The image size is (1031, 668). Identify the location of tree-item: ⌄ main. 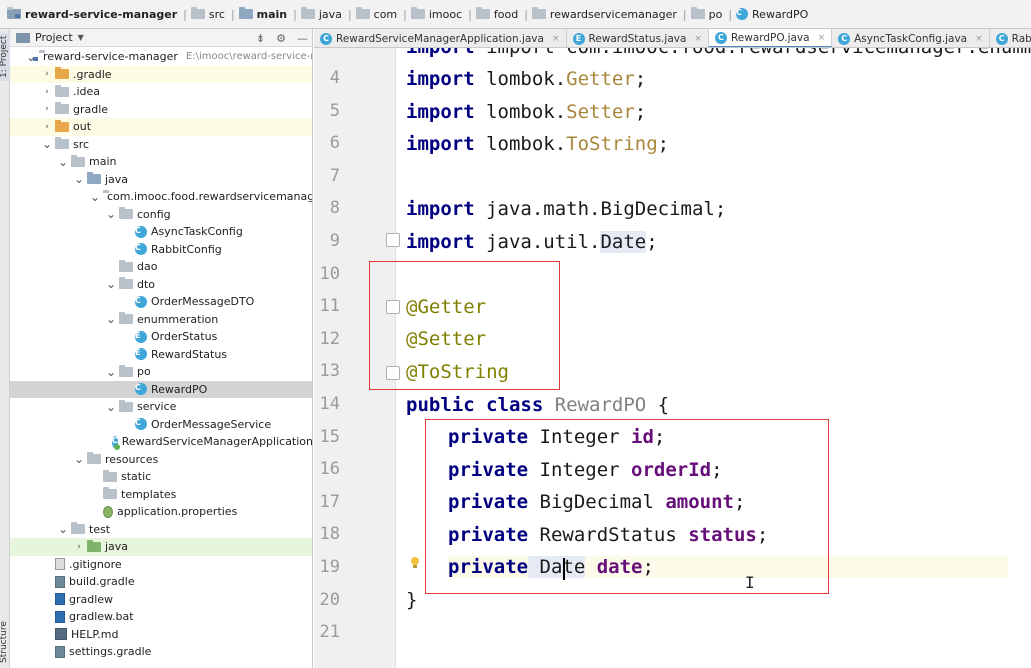
(161, 162).